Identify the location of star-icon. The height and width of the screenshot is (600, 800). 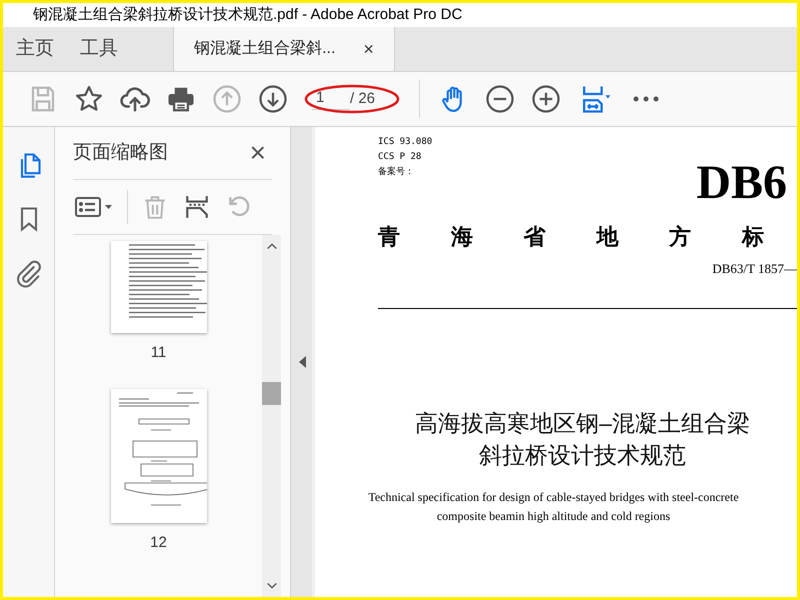
(89, 99).